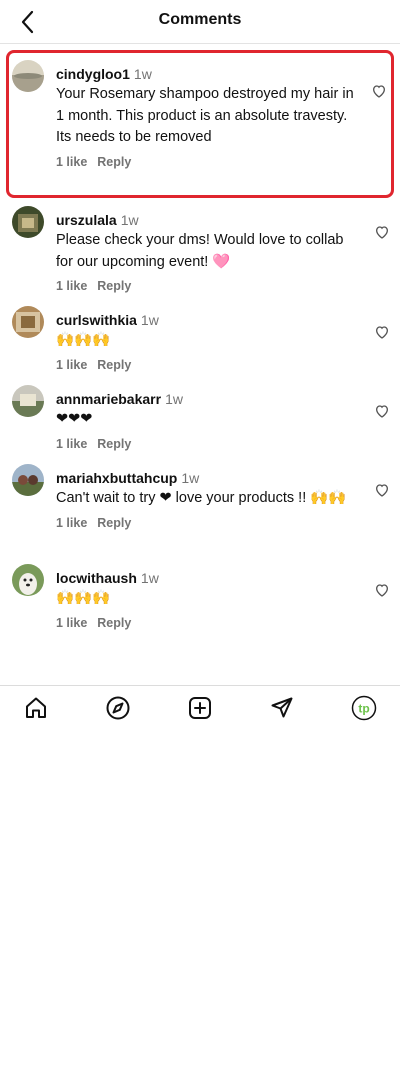 This screenshot has height=1080, width=400. I want to click on nav-profile: tp, so click(364, 708).